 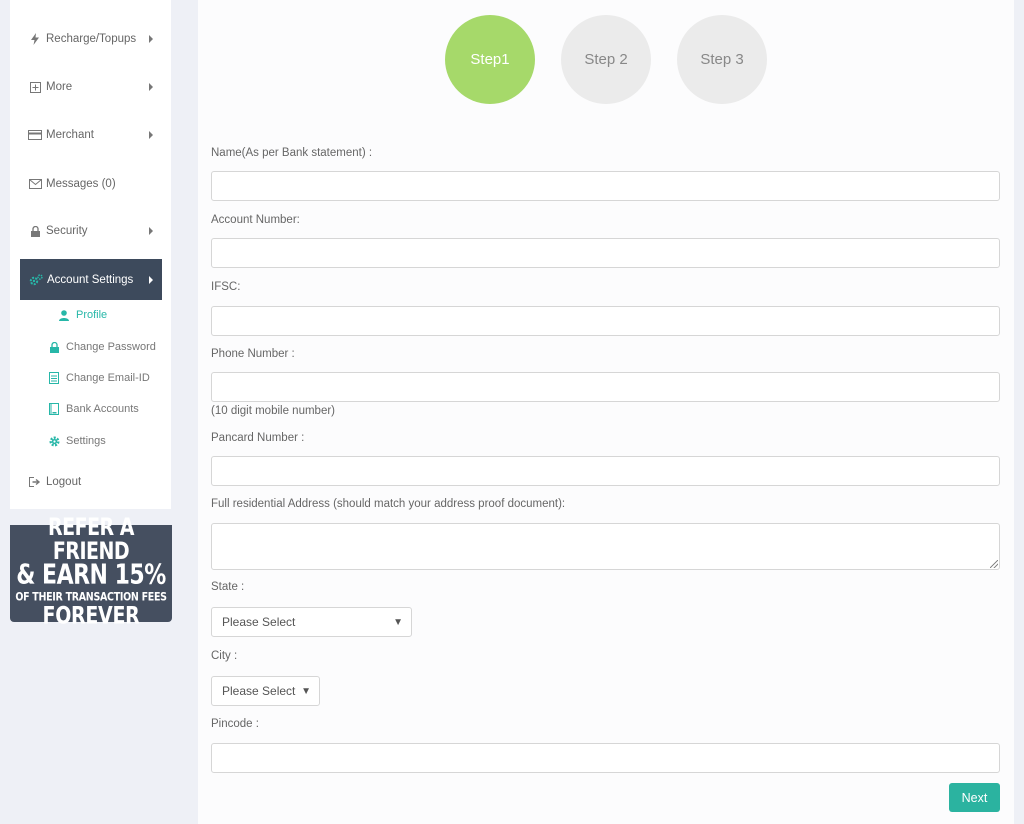 What do you see at coordinates (273, 411) in the screenshot?
I see `phone-number-hint: (10 digit mobile number)` at bounding box center [273, 411].